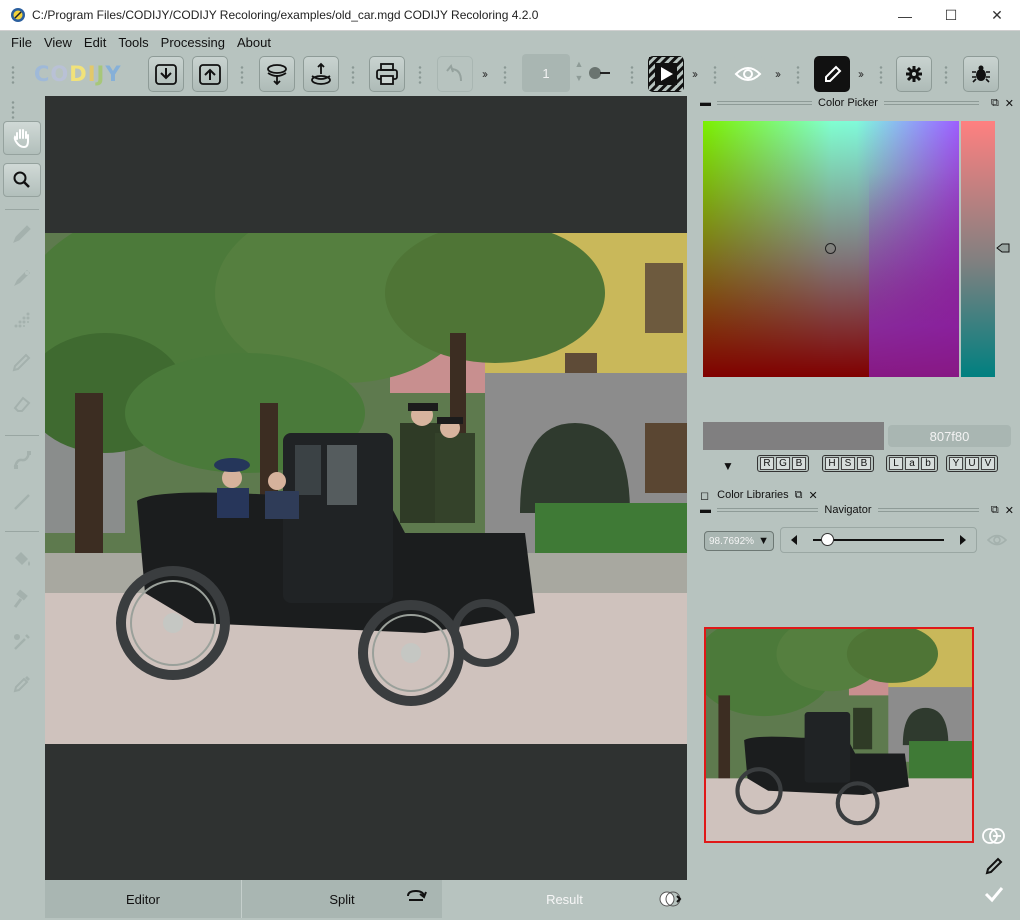 The width and height of the screenshot is (1020, 920). What do you see at coordinates (22, 460) in the screenshot?
I see `curve-tool` at bounding box center [22, 460].